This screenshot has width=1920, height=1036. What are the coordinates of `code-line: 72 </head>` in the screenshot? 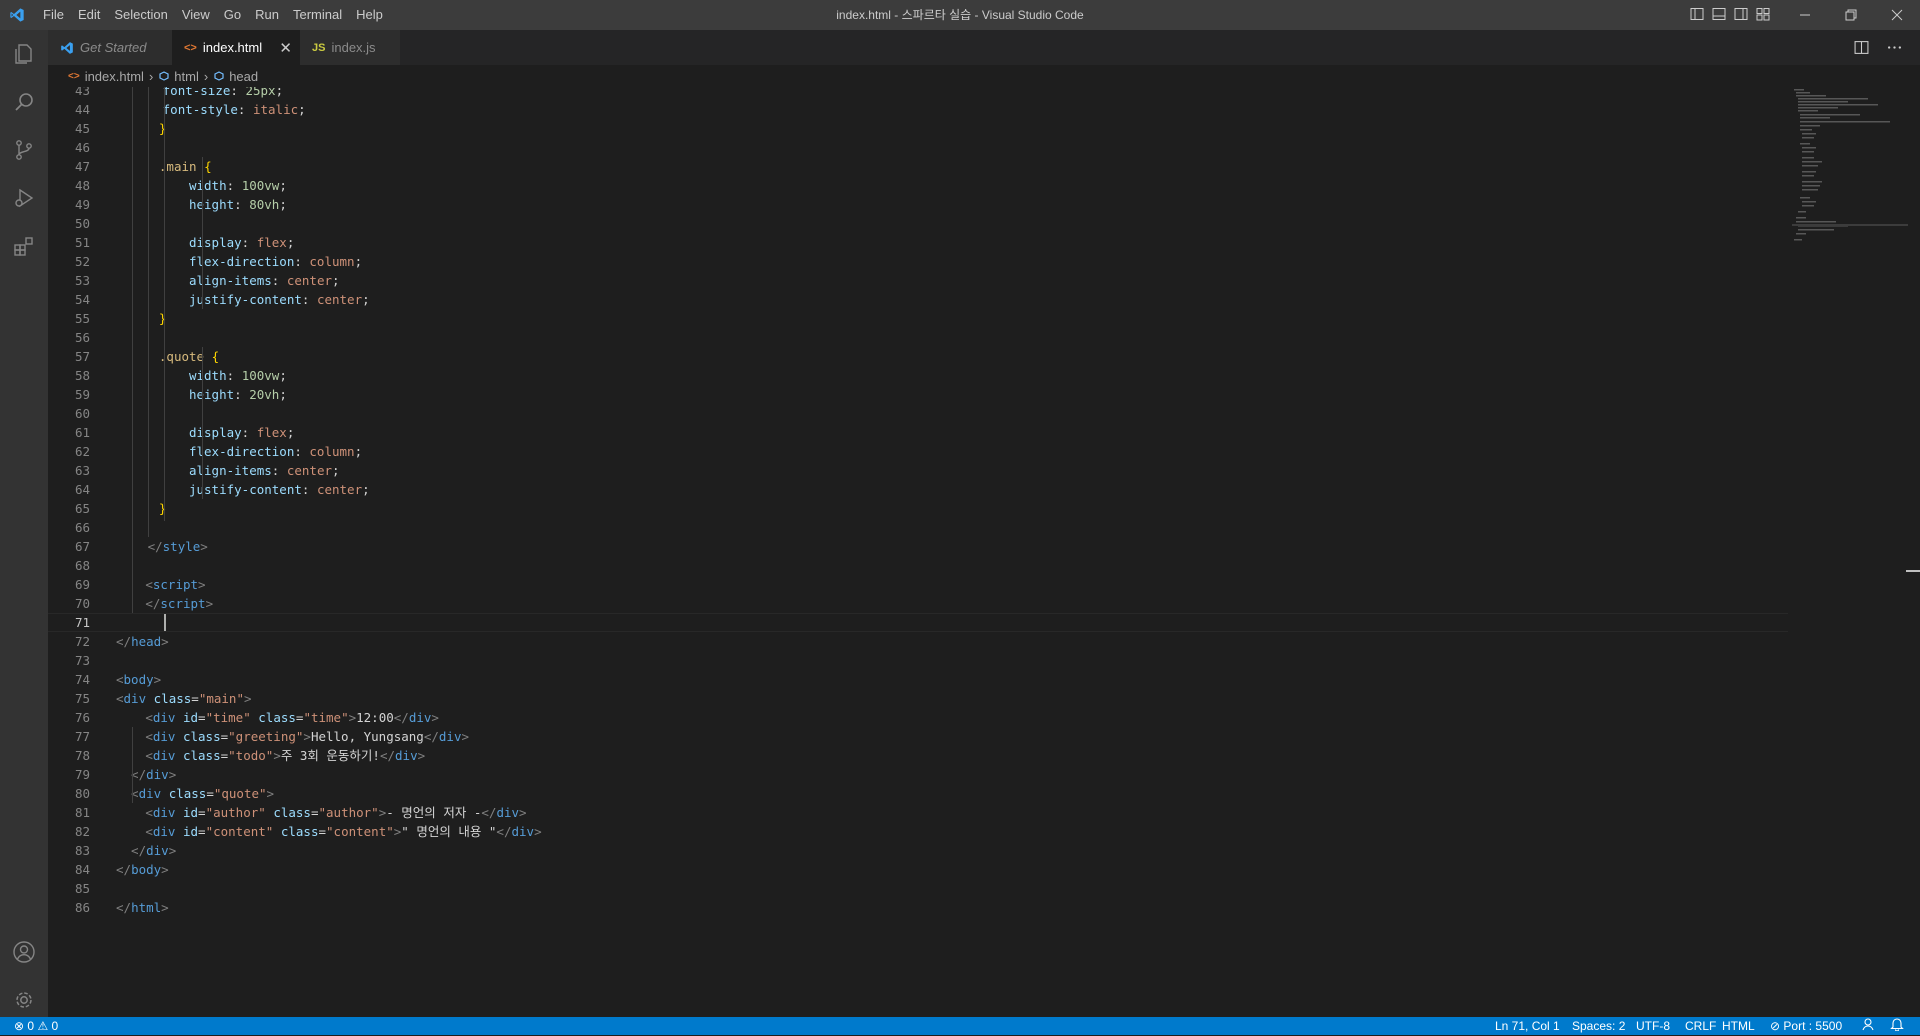 It's located at (918, 641).